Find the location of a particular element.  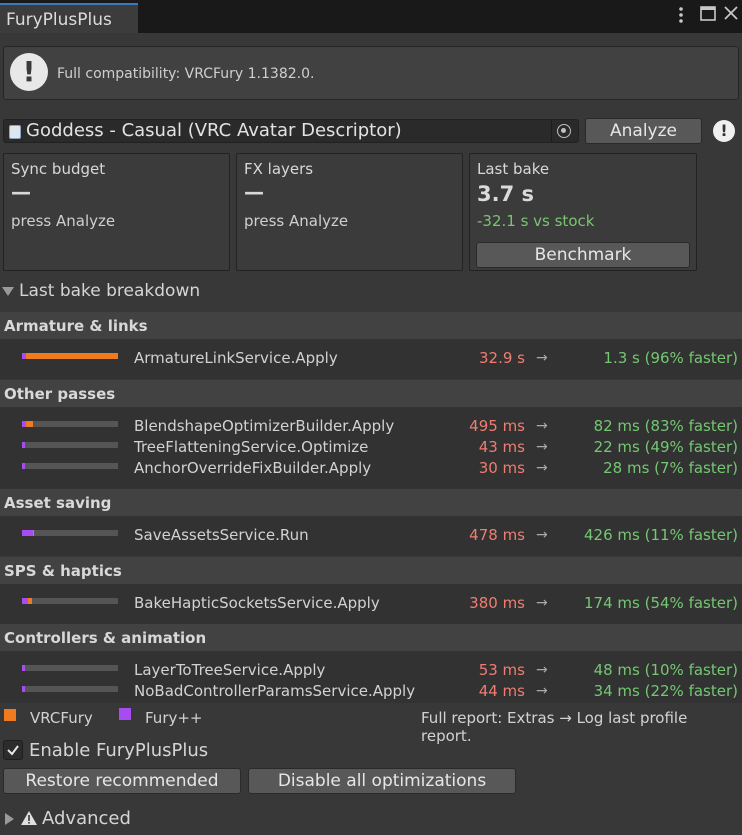

section-title: Controllers & animation is located at coordinates (105, 638).